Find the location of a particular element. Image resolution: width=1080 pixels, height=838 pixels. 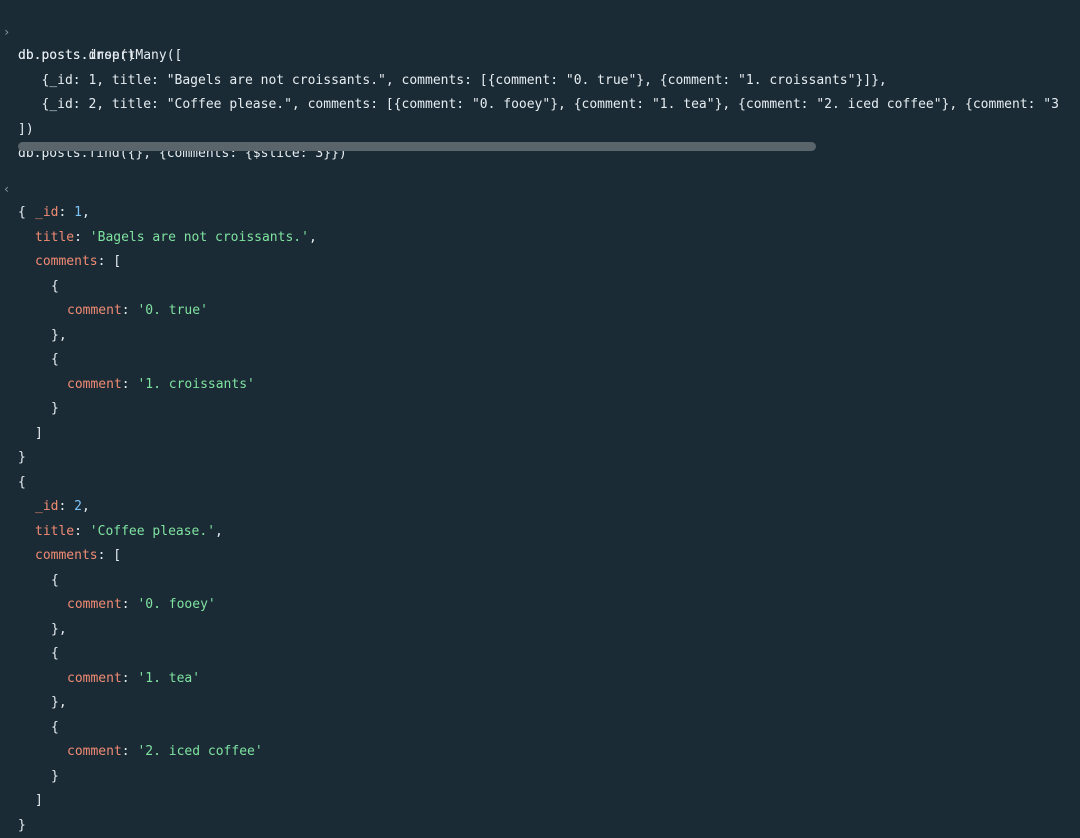

doc-title: 'Bagels are not croissants.' is located at coordinates (199, 237).